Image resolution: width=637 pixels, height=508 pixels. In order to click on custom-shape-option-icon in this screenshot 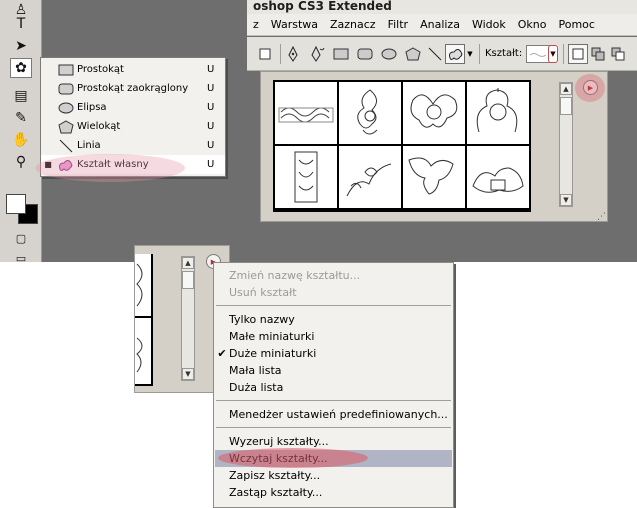, I will do `click(455, 54)`.